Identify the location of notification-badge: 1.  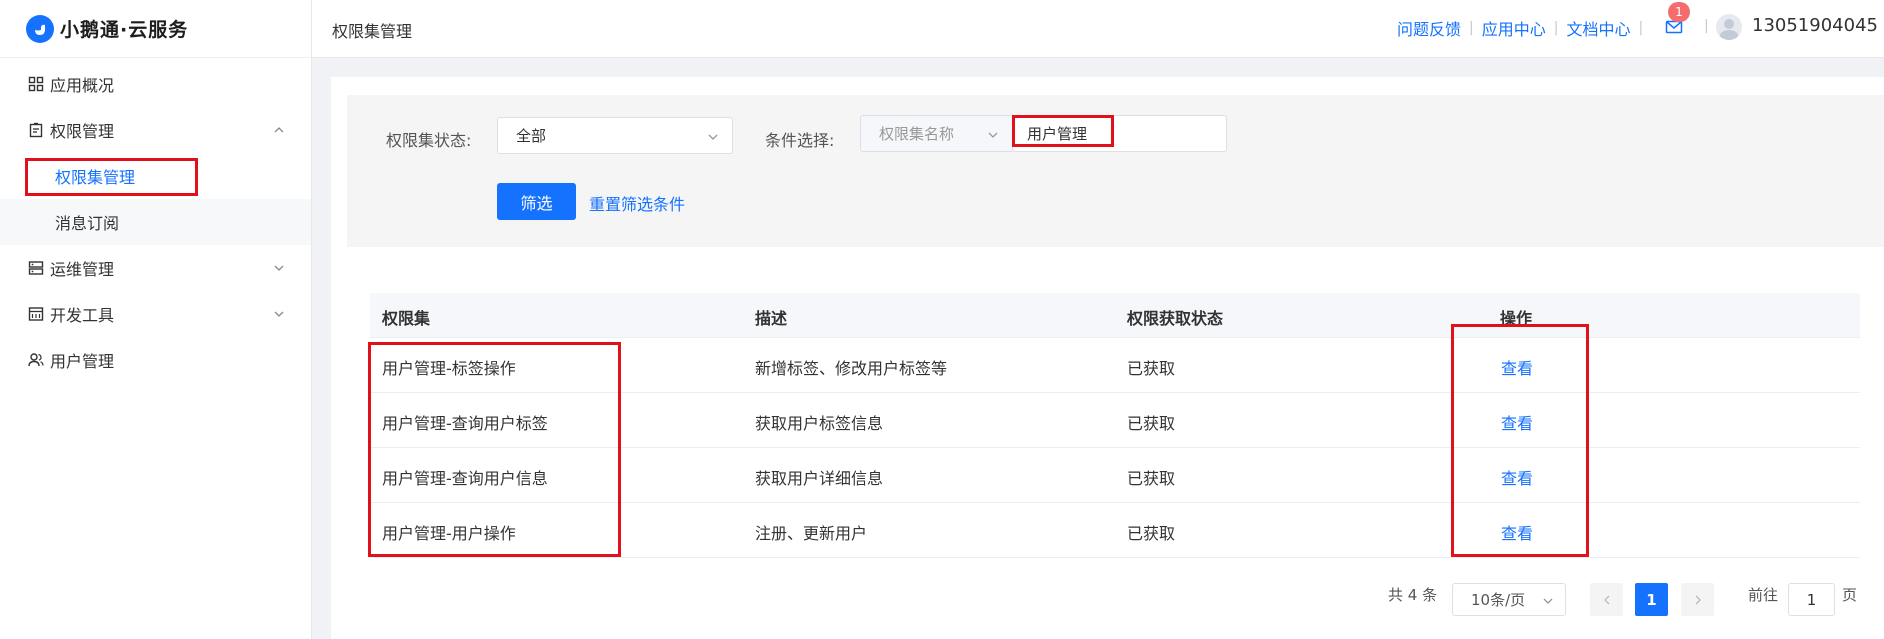
(1679, 12).